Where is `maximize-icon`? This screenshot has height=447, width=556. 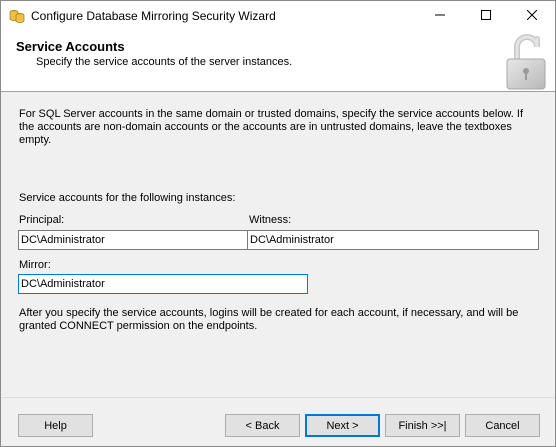
maximize-icon is located at coordinates (486, 16).